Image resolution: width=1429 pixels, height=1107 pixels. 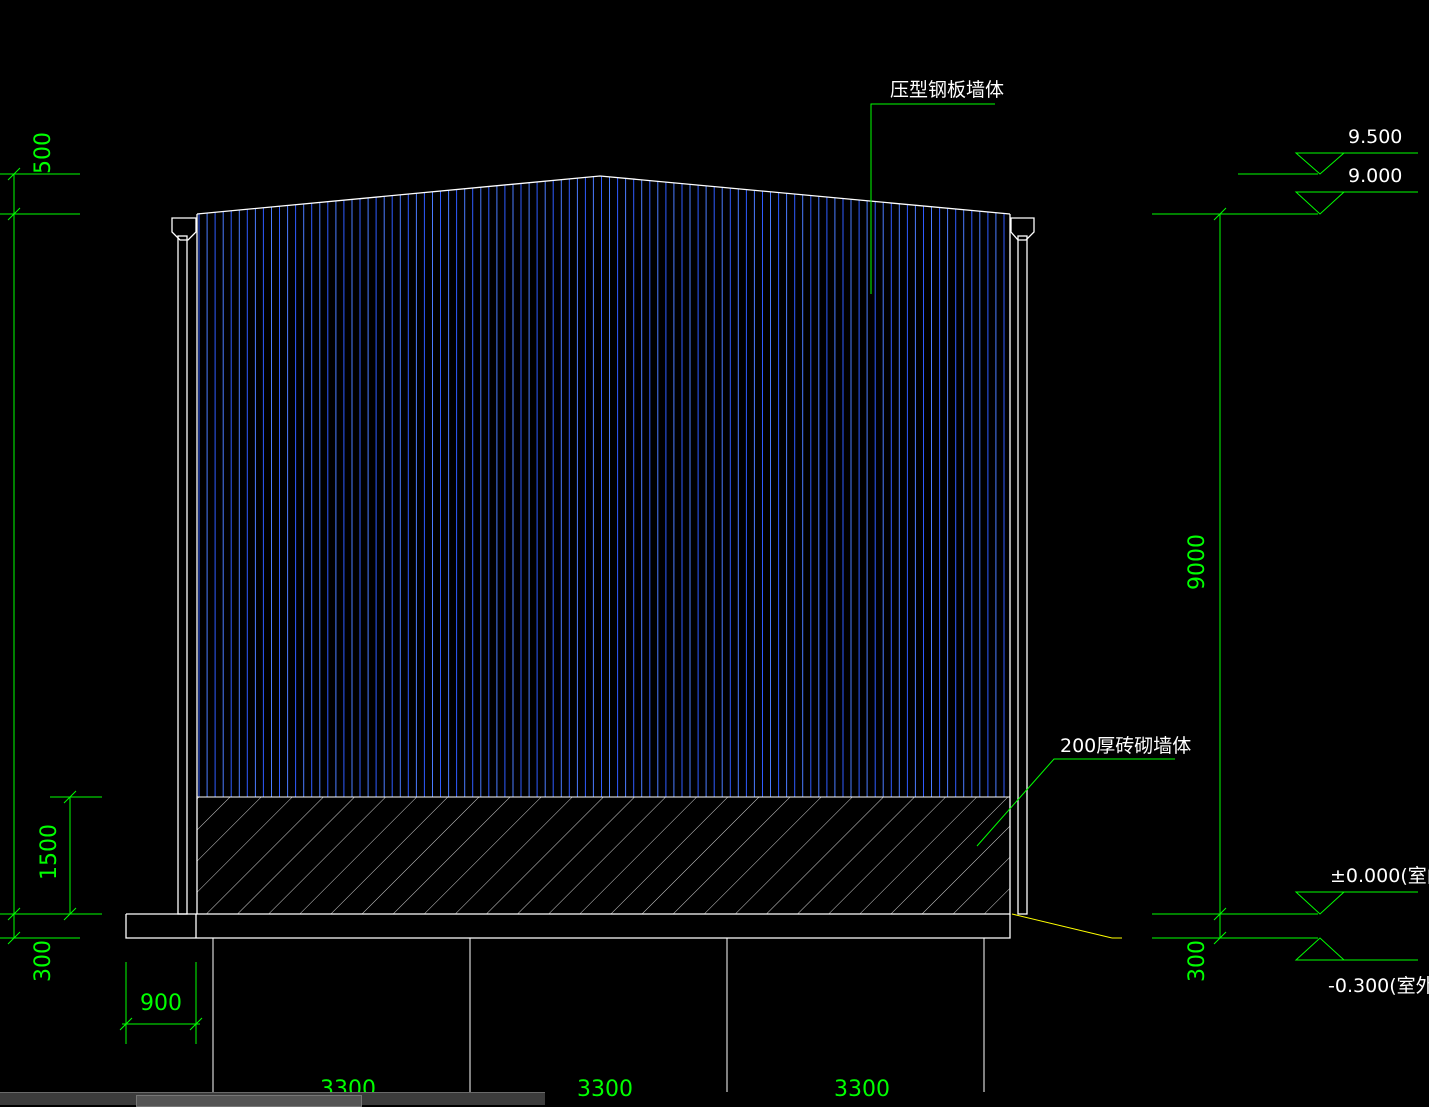 What do you see at coordinates (568, 926) in the screenshot?
I see `plinth-line` at bounding box center [568, 926].